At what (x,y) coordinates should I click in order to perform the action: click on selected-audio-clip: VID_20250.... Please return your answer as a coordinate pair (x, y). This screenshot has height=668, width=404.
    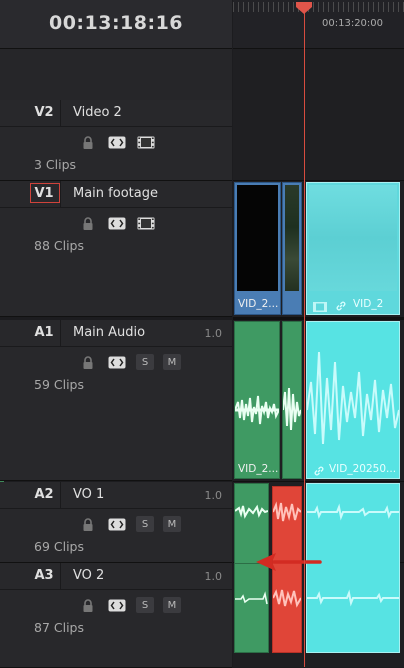
    Looking at the image, I should click on (353, 400).